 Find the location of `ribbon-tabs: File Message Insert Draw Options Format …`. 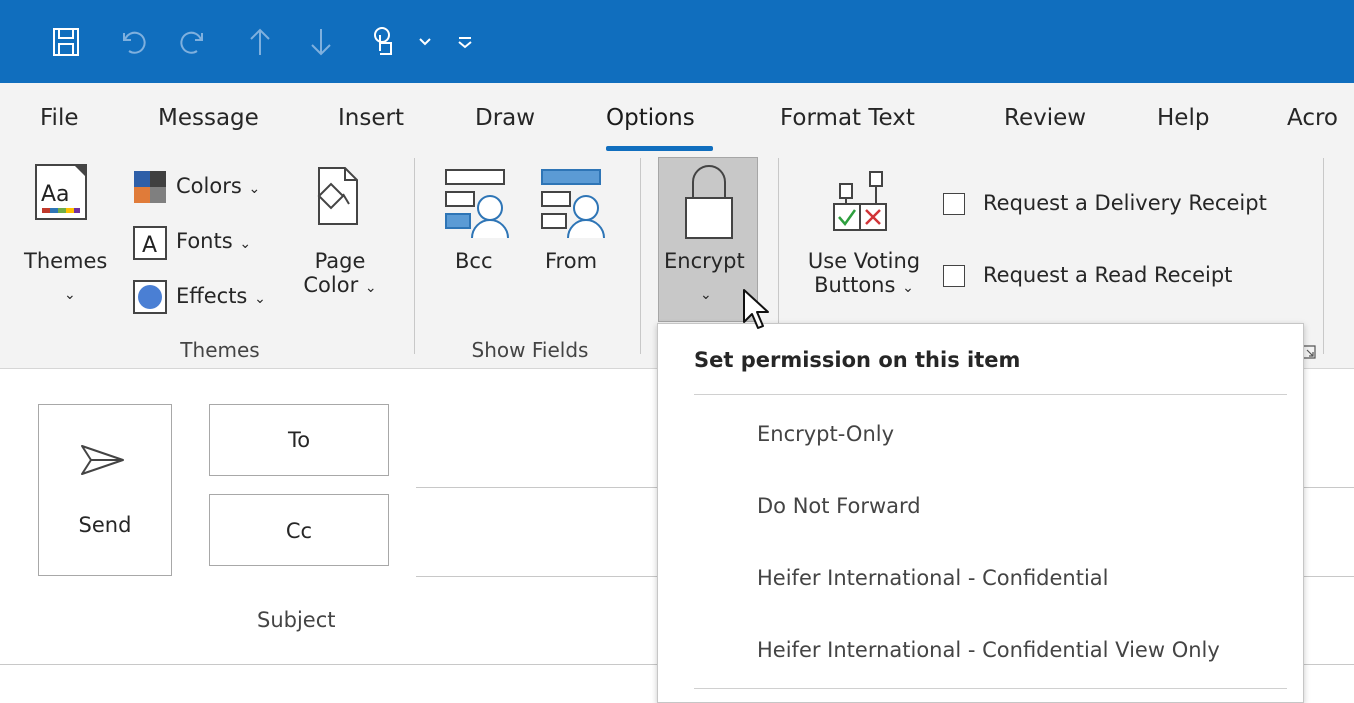

ribbon-tabs: File Message Insert Draw Options Format … is located at coordinates (677, 117).